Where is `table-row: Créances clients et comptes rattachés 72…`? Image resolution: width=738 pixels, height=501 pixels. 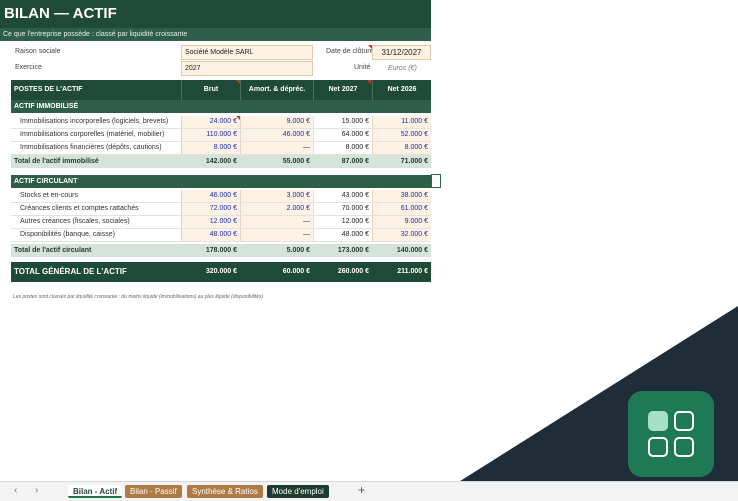
table-row: Créances clients et comptes rattachés 72… is located at coordinates (221, 209).